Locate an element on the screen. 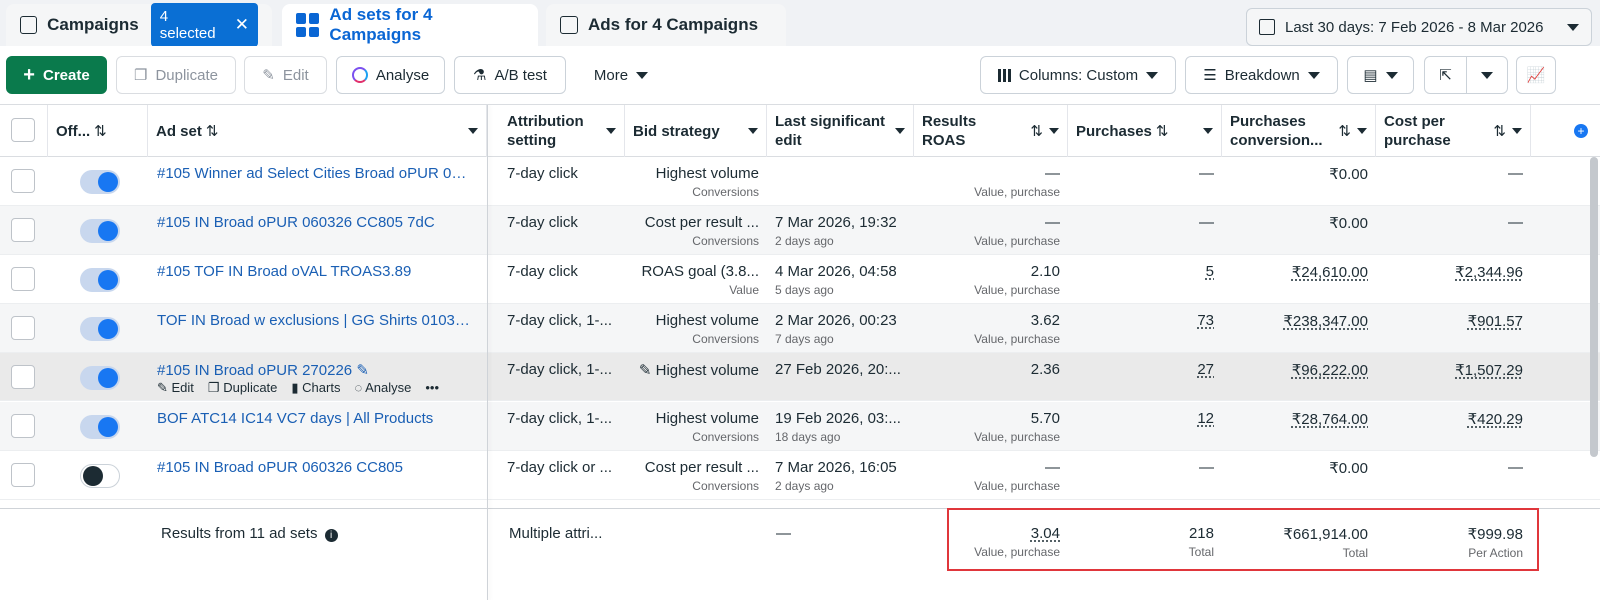 The image size is (1600, 600). purchases-value: 27 is located at coordinates (1205, 369).